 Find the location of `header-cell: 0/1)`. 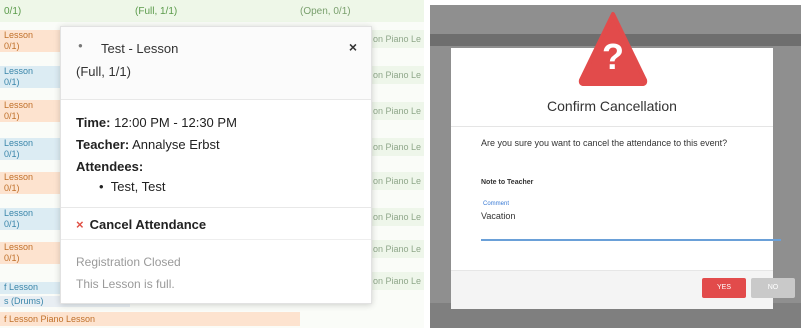

header-cell: 0/1) is located at coordinates (13, 11).